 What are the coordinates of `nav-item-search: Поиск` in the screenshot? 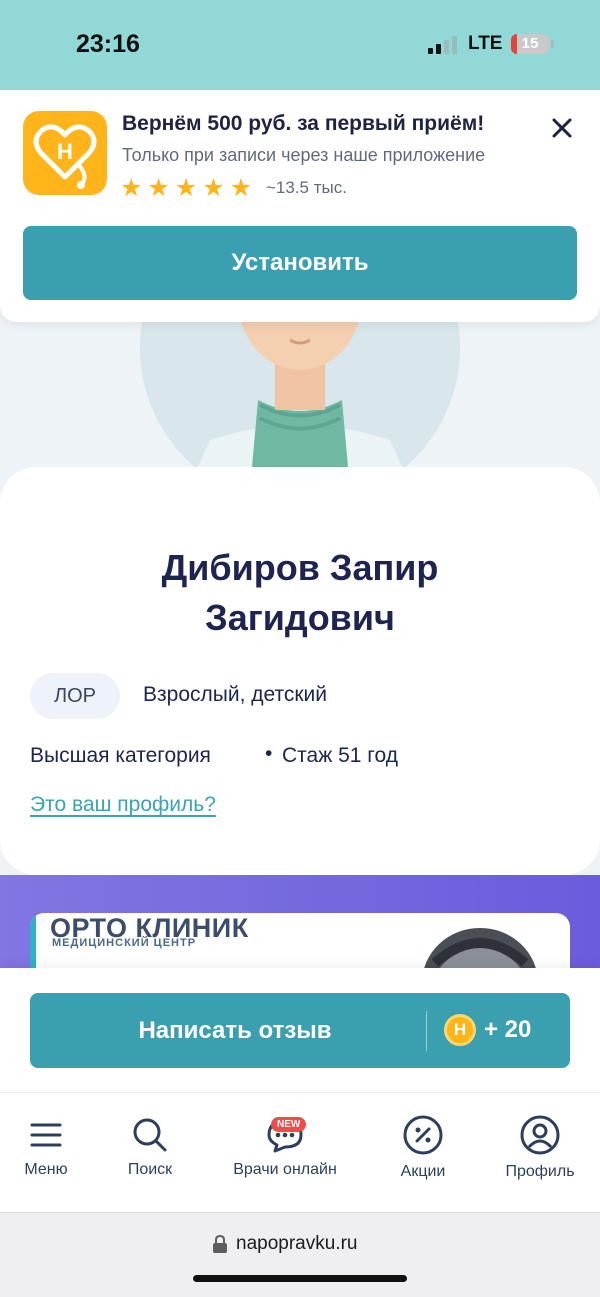 It's located at (150, 1153).